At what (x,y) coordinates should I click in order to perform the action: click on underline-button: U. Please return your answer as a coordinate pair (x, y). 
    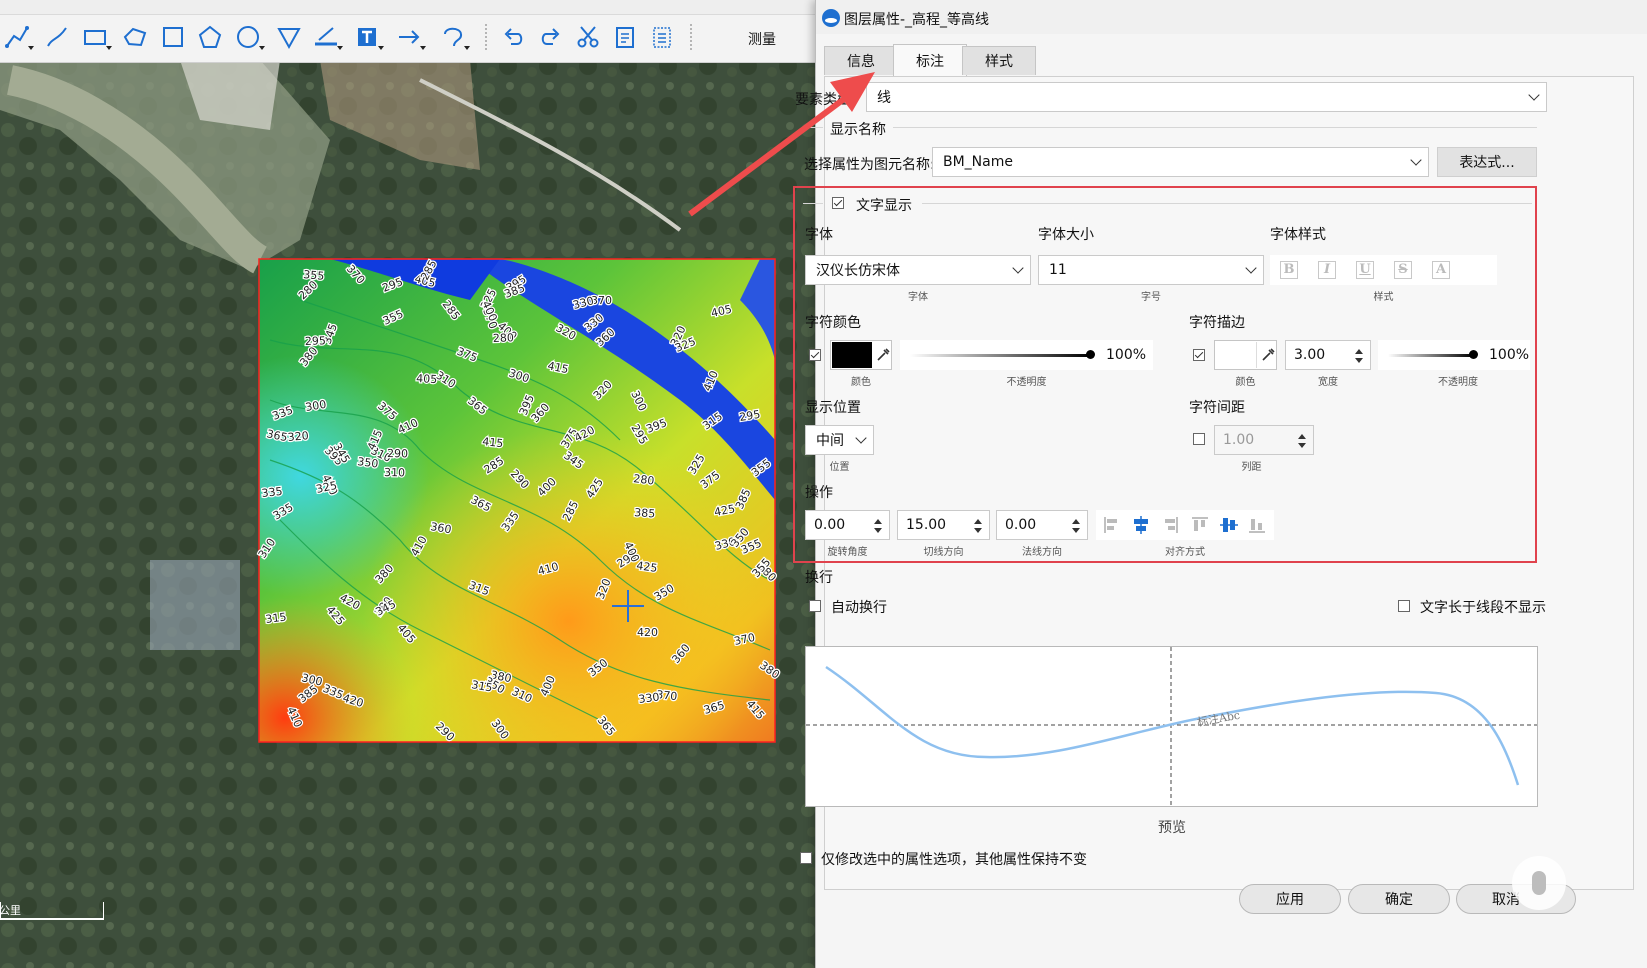
    Looking at the image, I should click on (1365, 270).